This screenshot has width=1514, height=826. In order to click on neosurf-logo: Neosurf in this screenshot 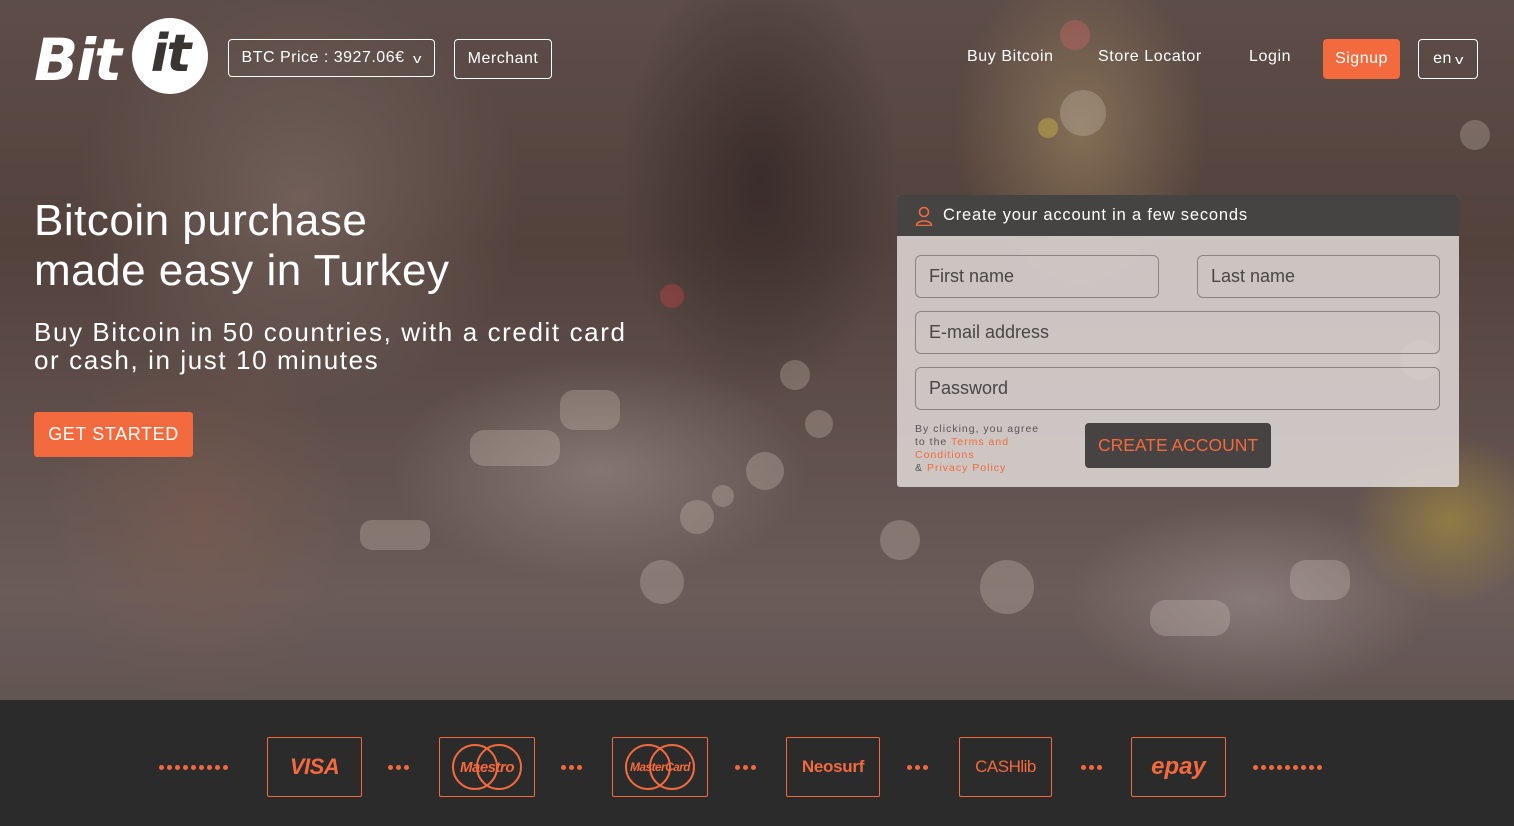, I will do `click(833, 767)`.